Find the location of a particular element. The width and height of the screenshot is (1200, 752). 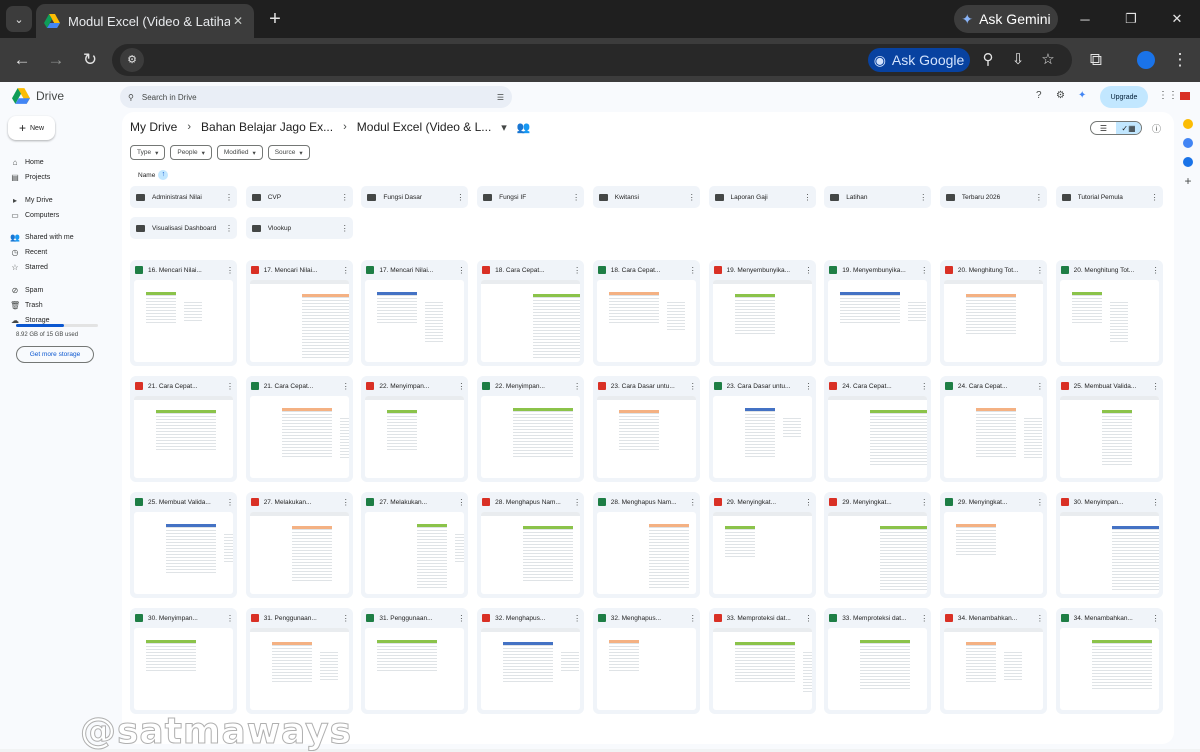

list-view-icon: ☰ is located at coordinates (1103, 128).